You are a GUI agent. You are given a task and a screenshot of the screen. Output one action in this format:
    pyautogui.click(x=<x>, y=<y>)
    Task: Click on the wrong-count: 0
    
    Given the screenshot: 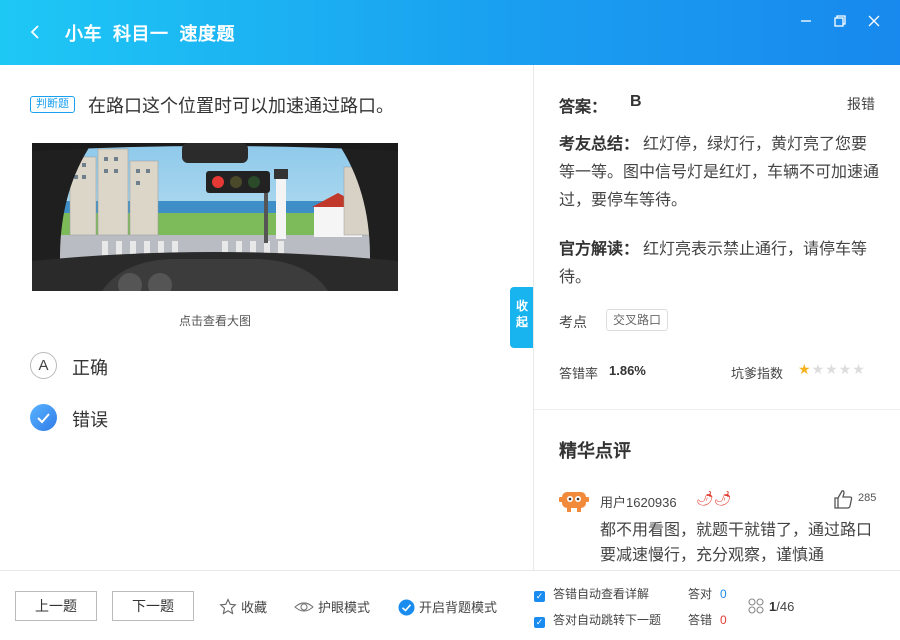 What is the action you would take?
    pyautogui.click(x=723, y=620)
    